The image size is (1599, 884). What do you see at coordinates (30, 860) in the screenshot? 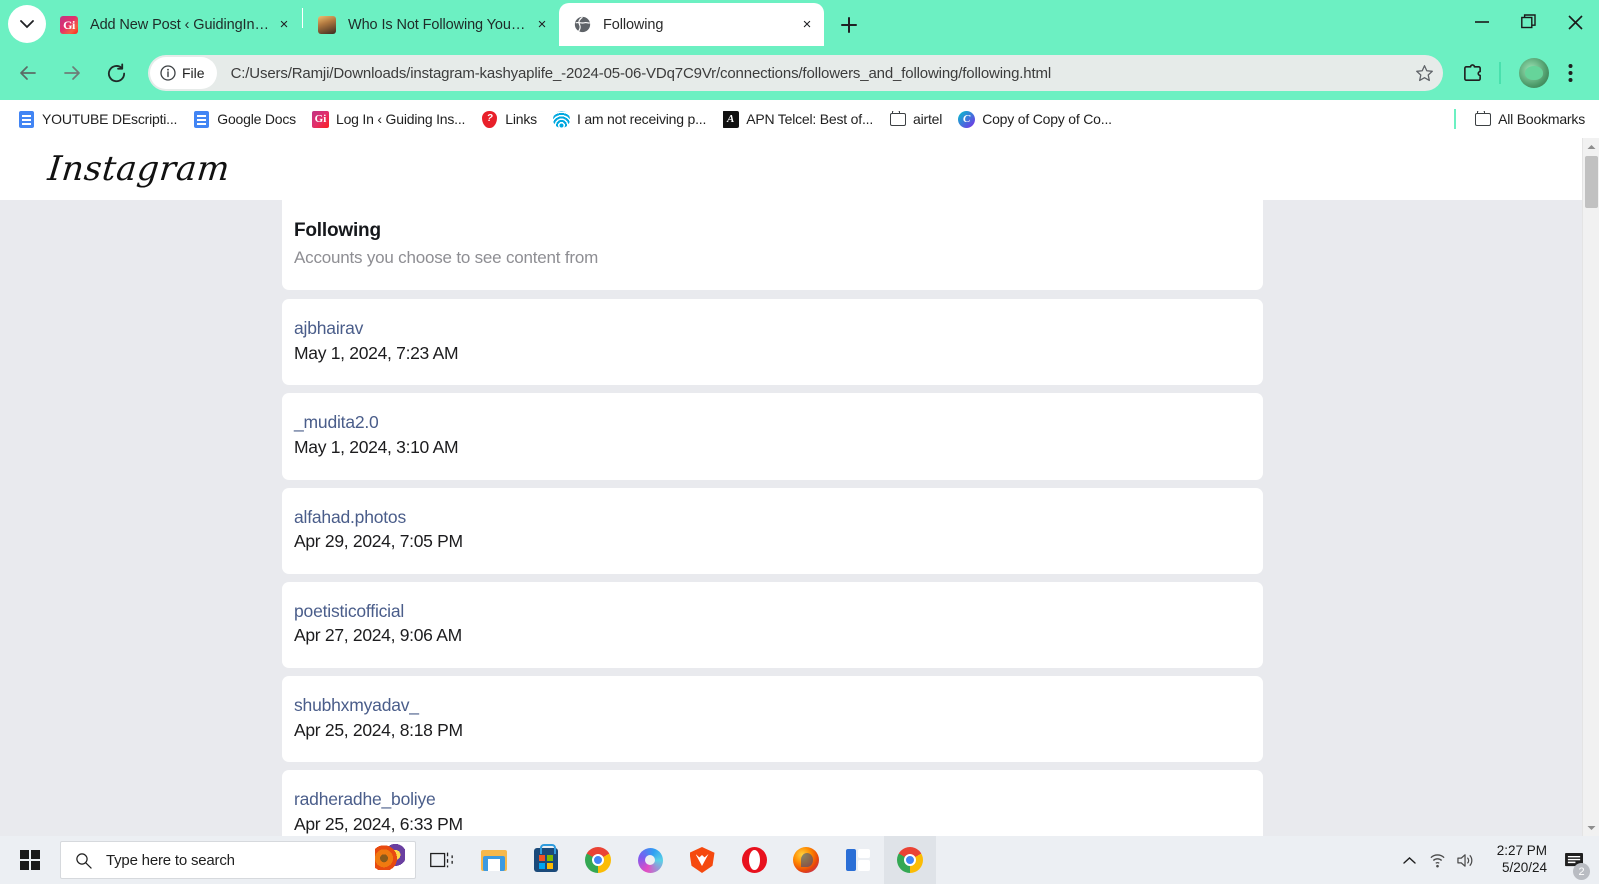
I see `start-button` at bounding box center [30, 860].